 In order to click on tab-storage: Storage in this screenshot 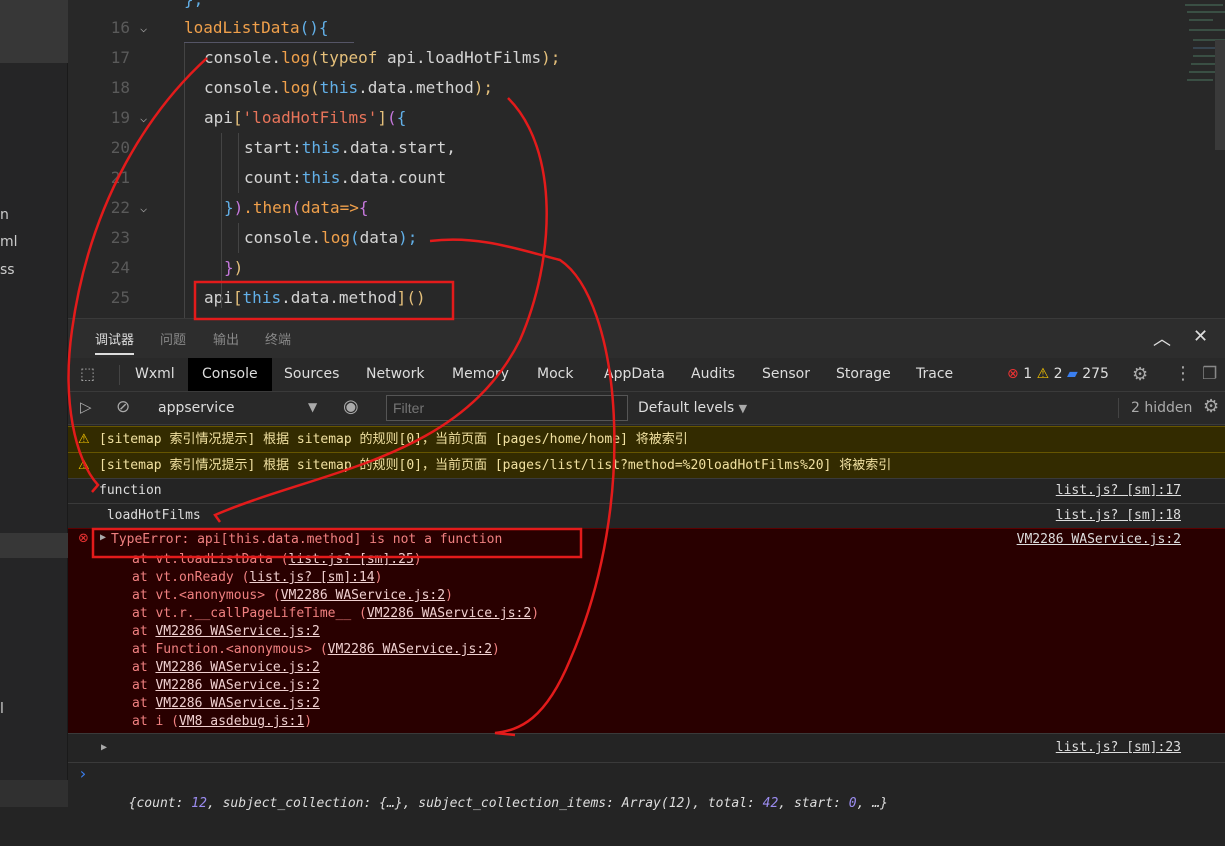, I will do `click(863, 374)`.